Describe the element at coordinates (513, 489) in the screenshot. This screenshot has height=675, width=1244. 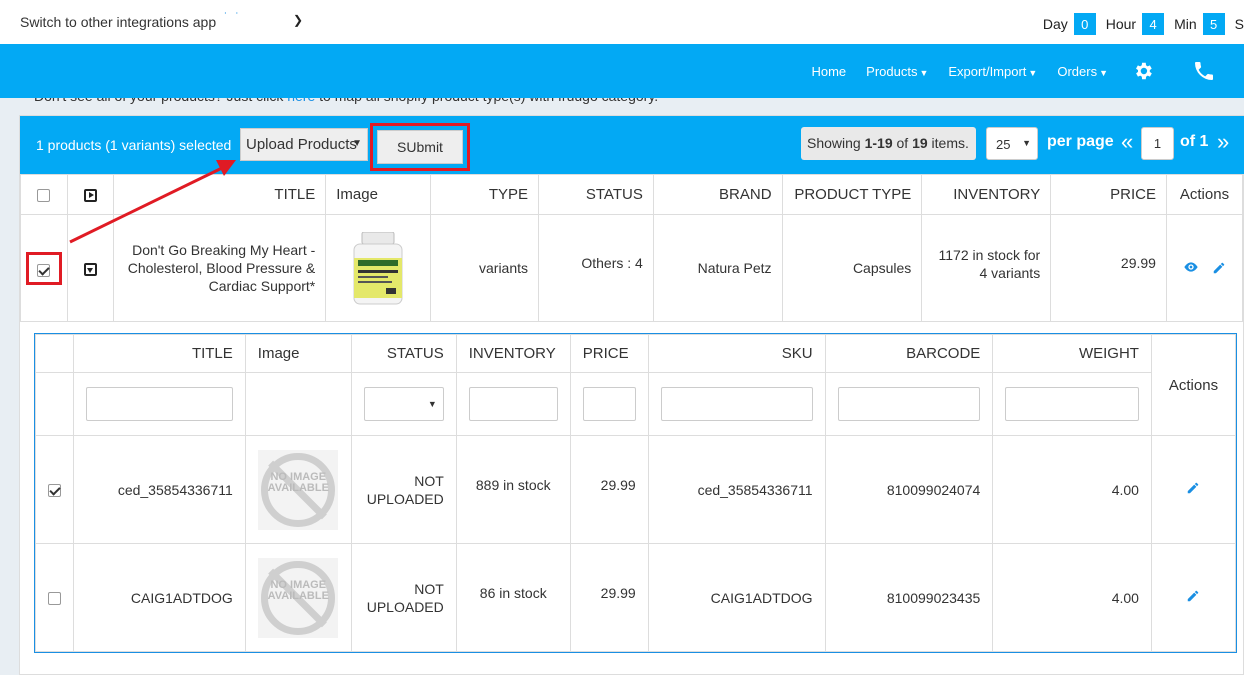
I see `variant-inventory: 889 in stock` at that location.